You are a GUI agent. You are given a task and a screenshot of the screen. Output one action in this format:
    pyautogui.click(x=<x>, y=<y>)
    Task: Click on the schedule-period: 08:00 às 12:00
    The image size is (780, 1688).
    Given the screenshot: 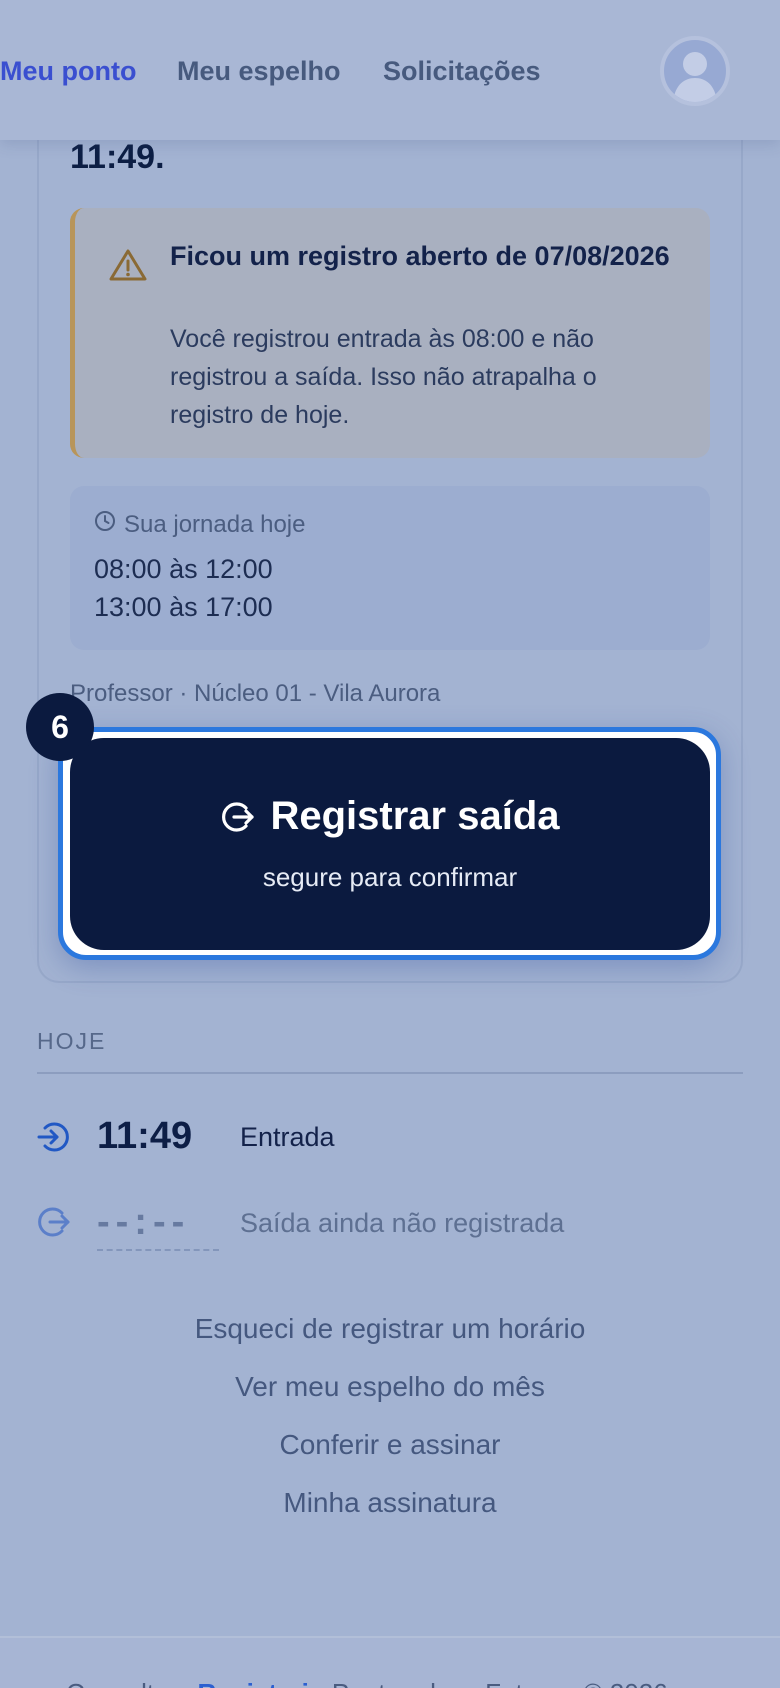 What is the action you would take?
    pyautogui.click(x=183, y=569)
    